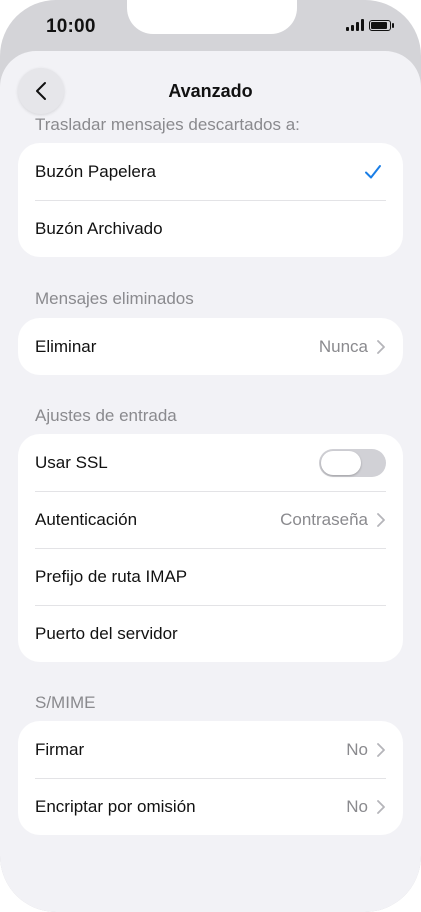 This screenshot has width=421, height=912. What do you see at coordinates (343, 346) in the screenshot?
I see `row-value: Nunca` at bounding box center [343, 346].